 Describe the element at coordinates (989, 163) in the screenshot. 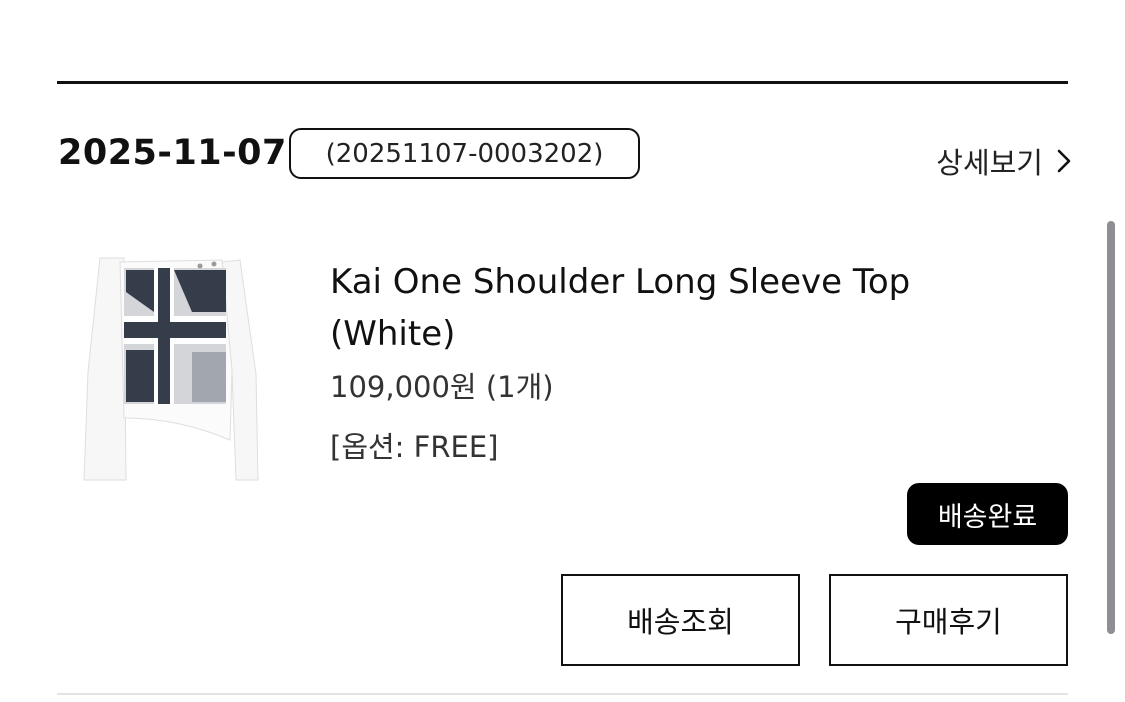

I see `order-detail-label: 상세보기` at that location.